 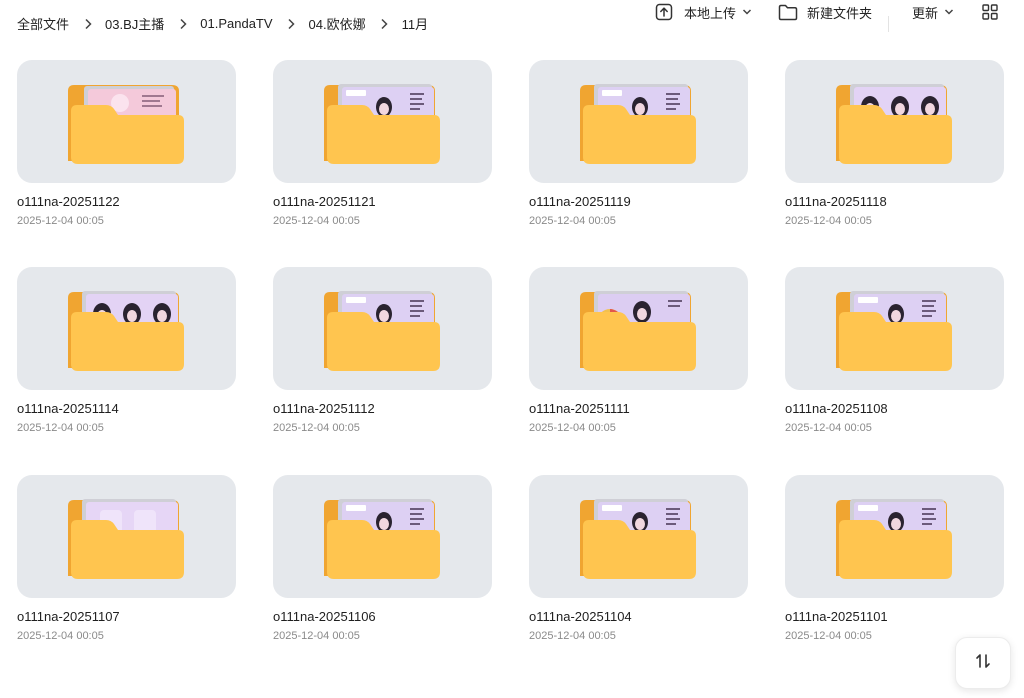 I want to click on folder-name: o111na-20251121, so click(x=324, y=201).